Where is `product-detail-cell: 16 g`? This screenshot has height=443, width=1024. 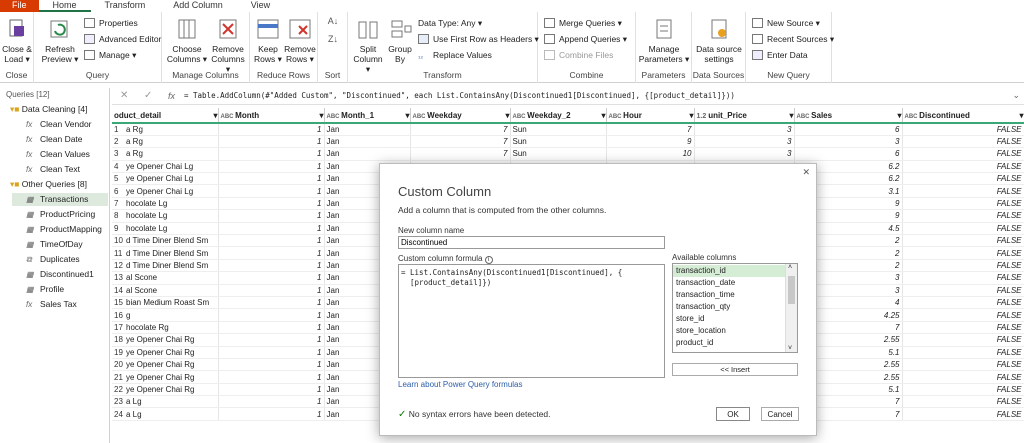
product-detail-cell: 16 g is located at coordinates (165, 315).